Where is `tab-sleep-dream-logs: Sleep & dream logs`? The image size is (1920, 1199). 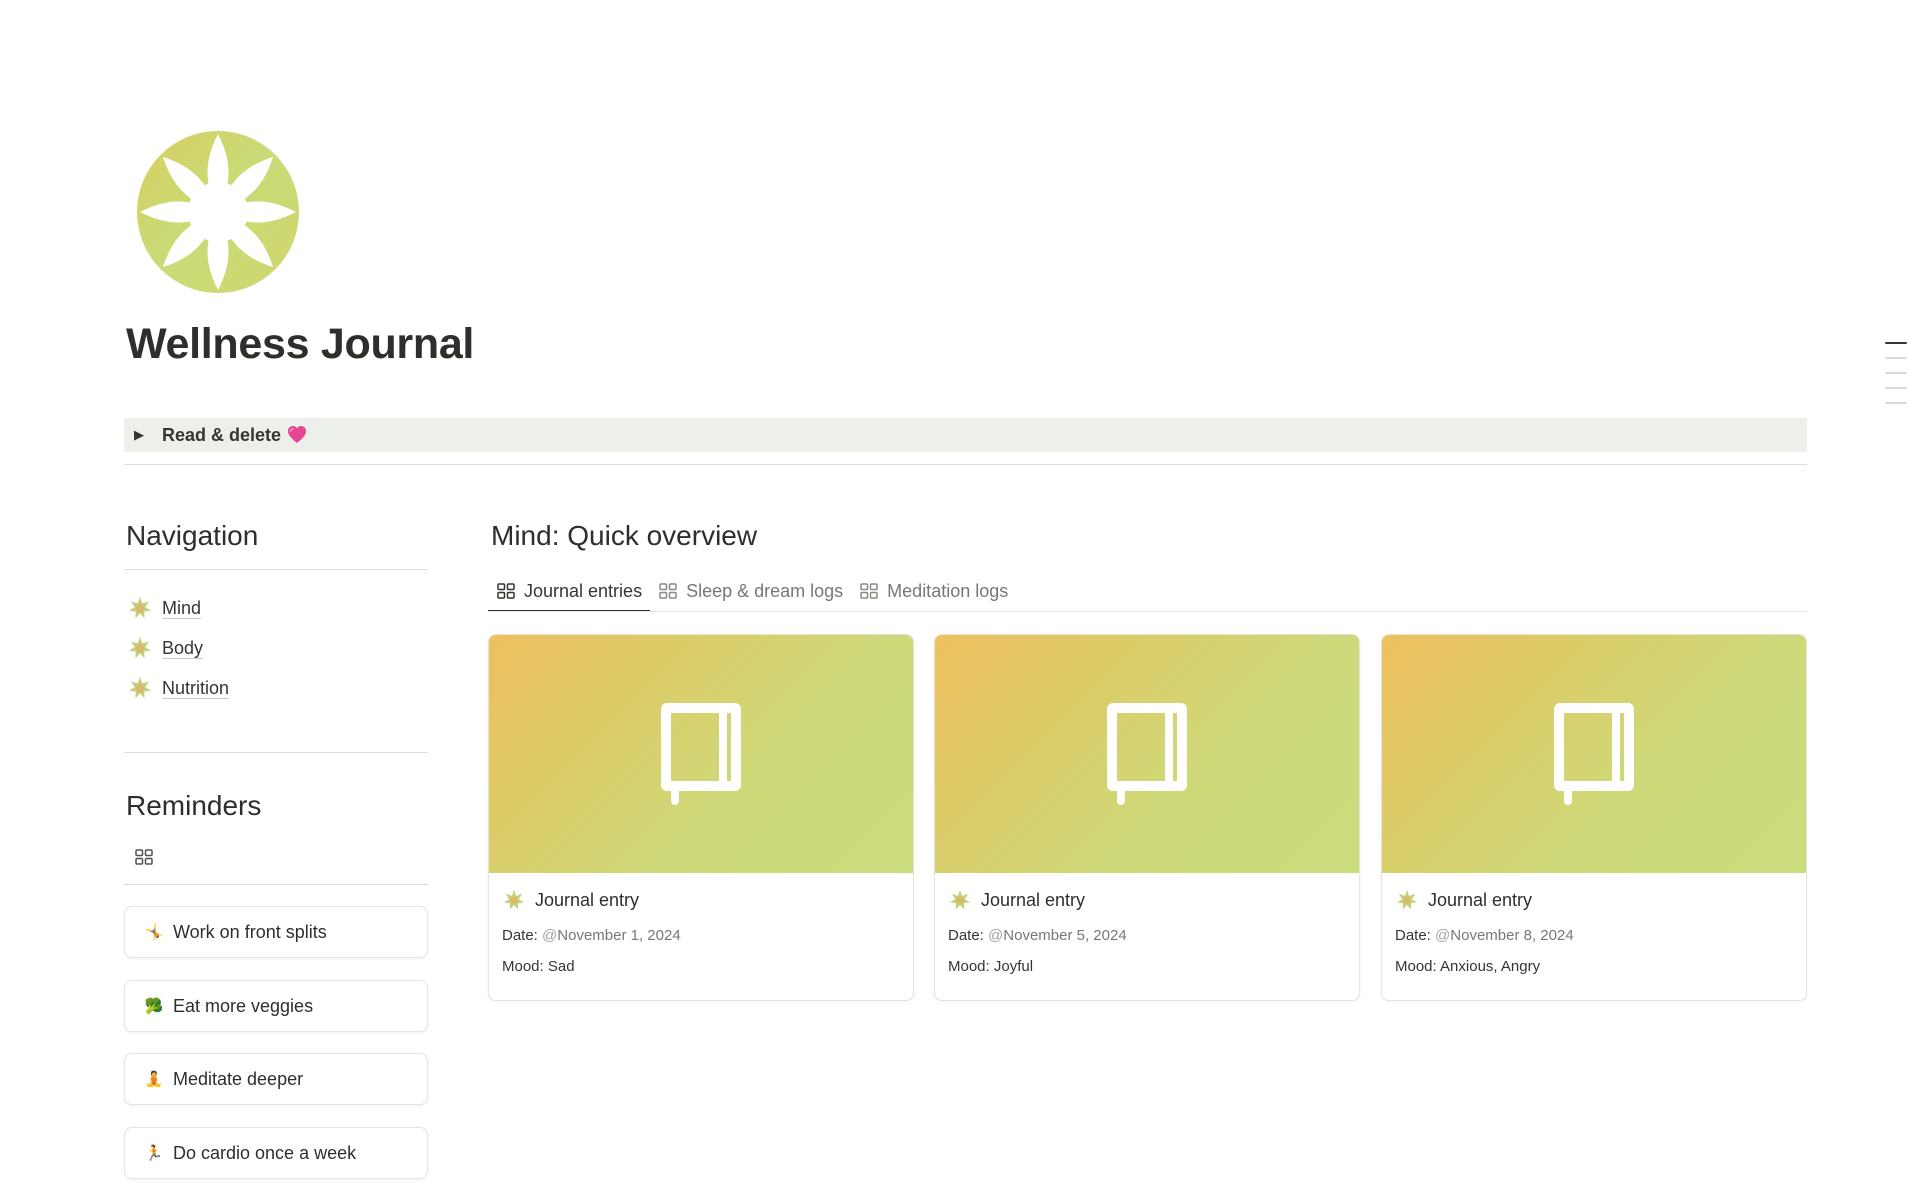
tab-sleep-dream-logs: Sleep & dream logs is located at coordinates (750, 591).